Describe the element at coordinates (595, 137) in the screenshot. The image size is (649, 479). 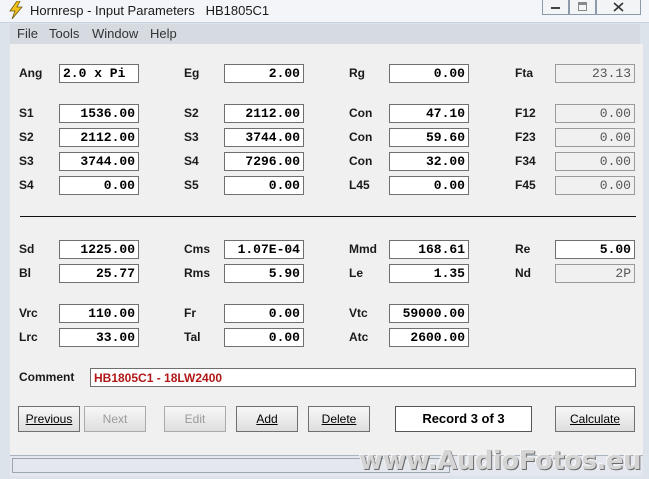
I see `f23-field: 0.00` at that location.